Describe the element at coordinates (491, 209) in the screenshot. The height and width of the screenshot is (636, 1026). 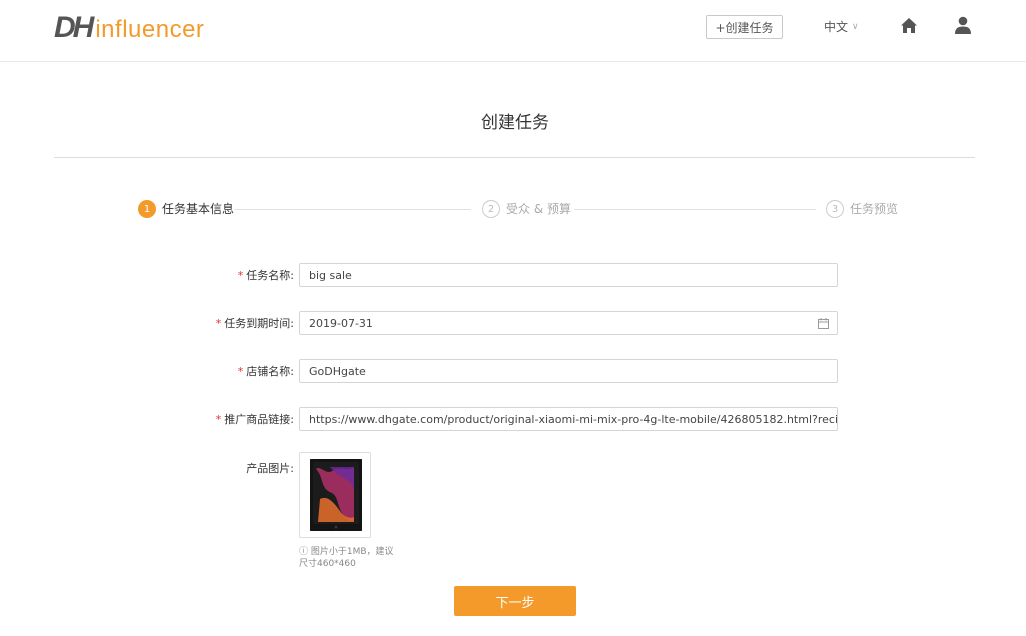
I see `step-2-number: 2` at that location.